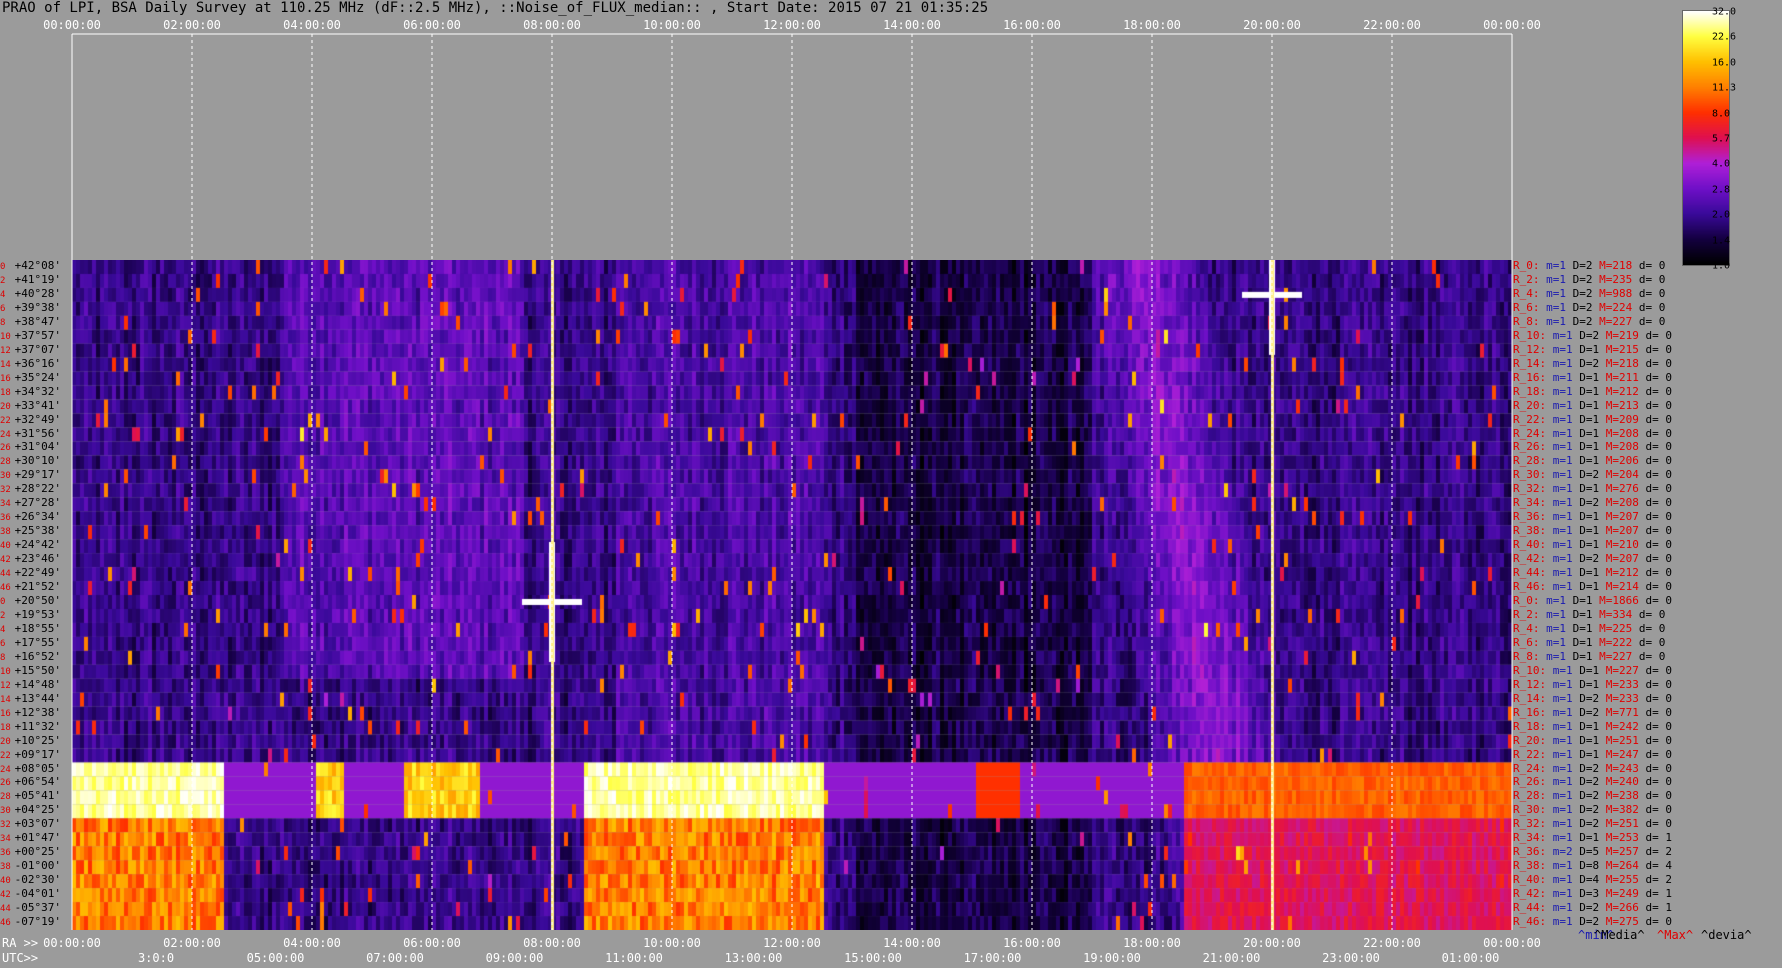 This screenshot has height=968, width=1782. What do you see at coordinates (1625, 880) in the screenshot?
I see `stat-M: M=255` at bounding box center [1625, 880].